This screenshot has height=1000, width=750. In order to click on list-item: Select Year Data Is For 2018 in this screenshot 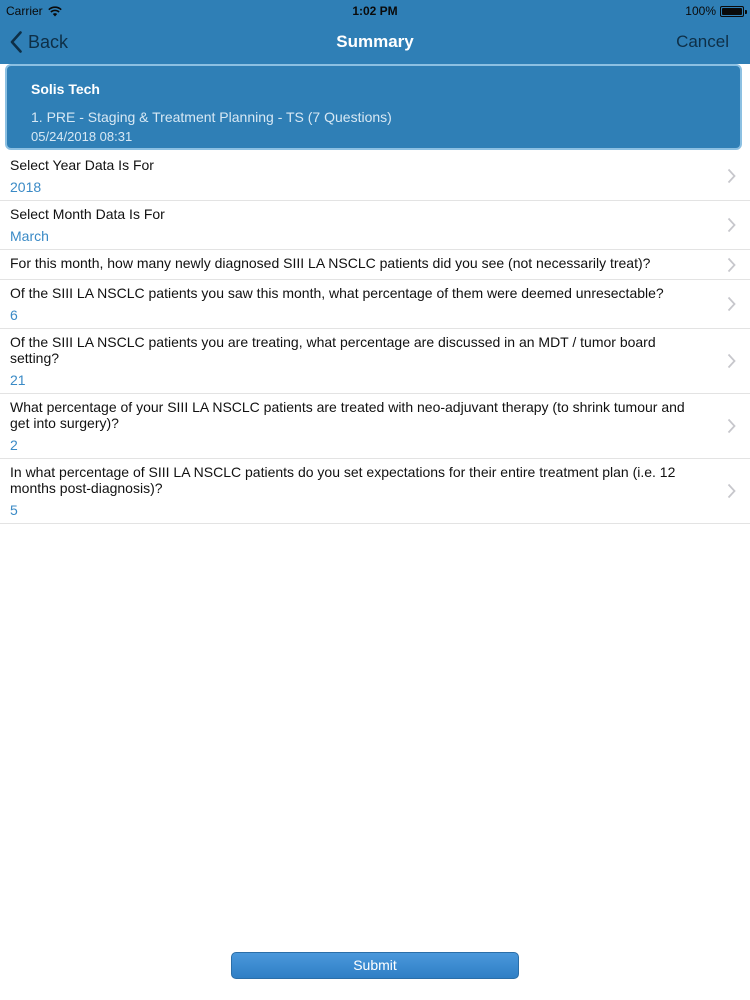, I will do `click(375, 176)`.